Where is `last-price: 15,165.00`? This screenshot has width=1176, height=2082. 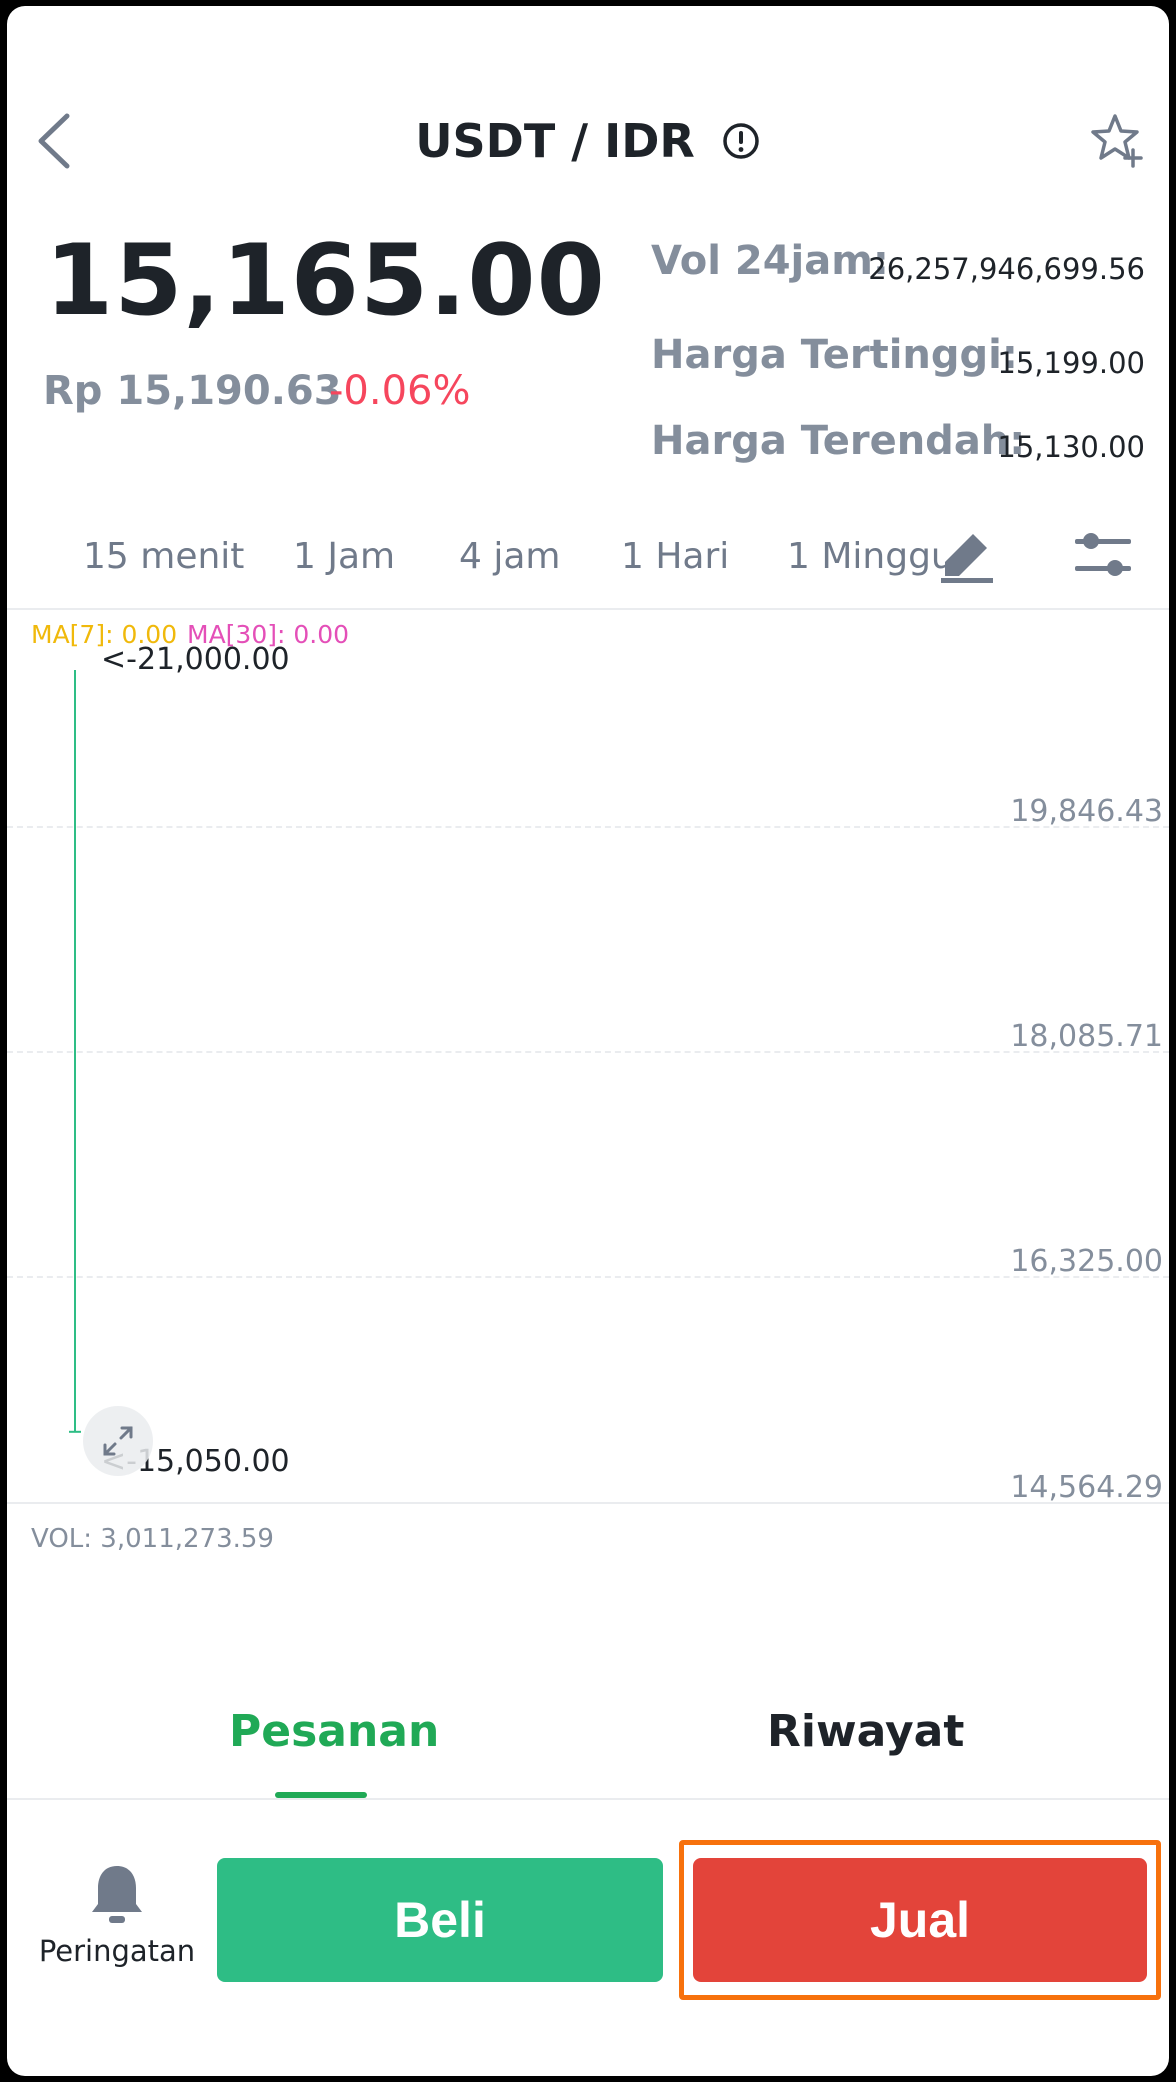
last-price: 15,165.00 is located at coordinates (325, 281).